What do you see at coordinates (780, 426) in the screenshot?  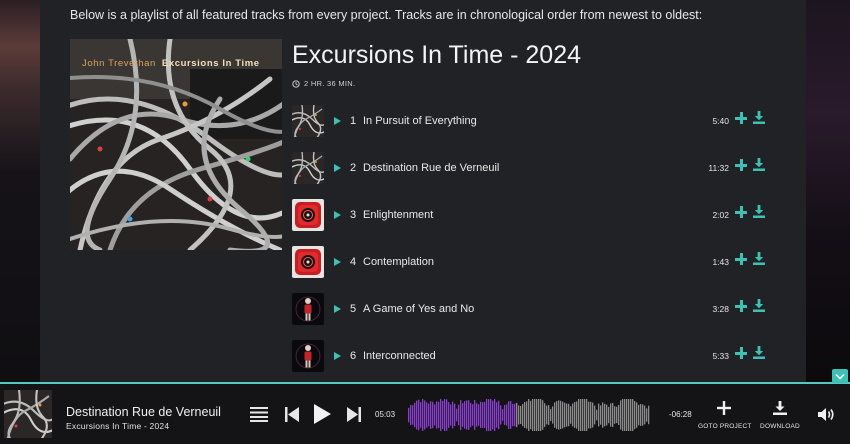 I see `download-label: DOWNLOAD` at bounding box center [780, 426].